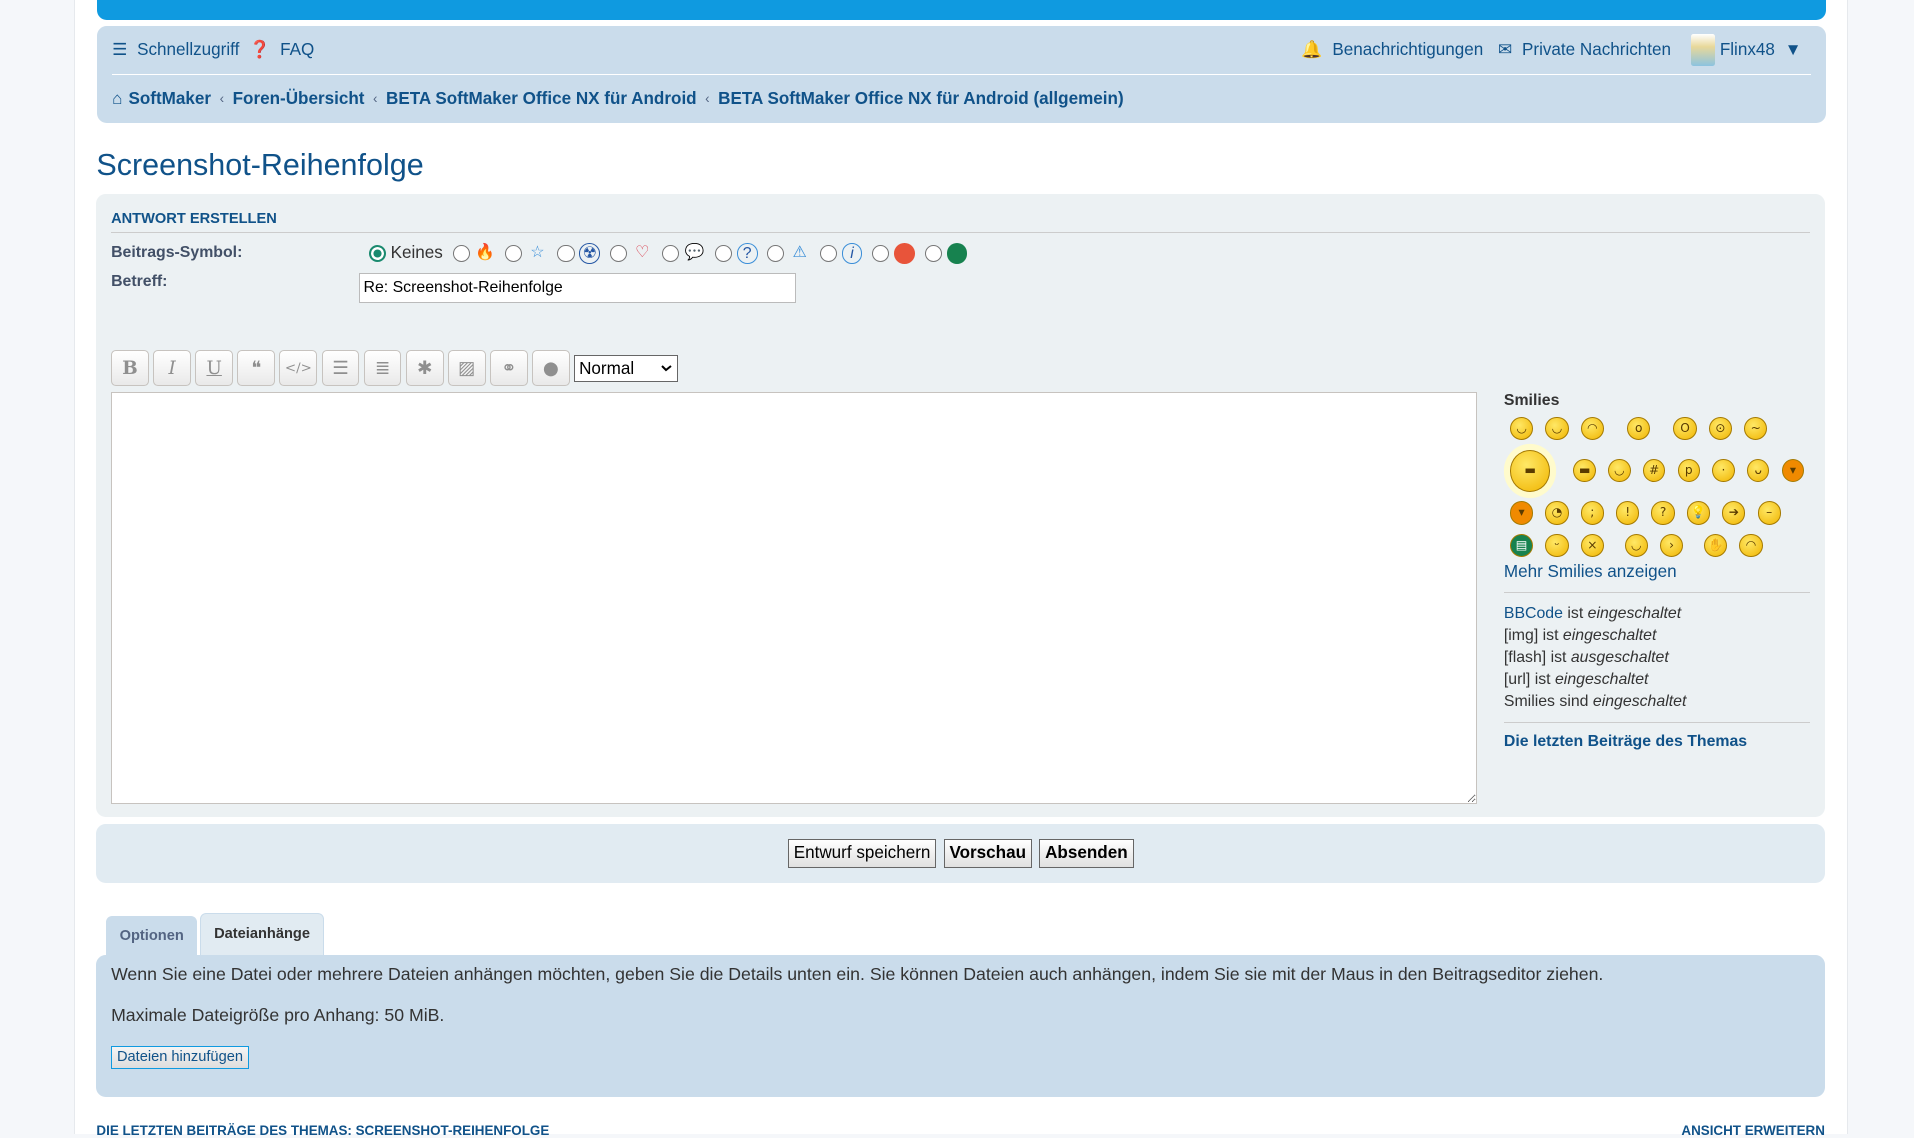  Describe the element at coordinates (1086, 853) in the screenshot. I see `submit-button: Absenden` at that location.